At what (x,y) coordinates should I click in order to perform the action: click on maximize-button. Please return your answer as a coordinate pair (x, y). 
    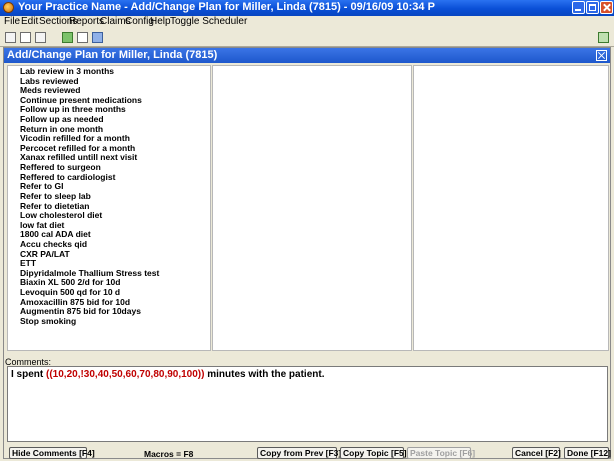
    Looking at the image, I should click on (592, 7).